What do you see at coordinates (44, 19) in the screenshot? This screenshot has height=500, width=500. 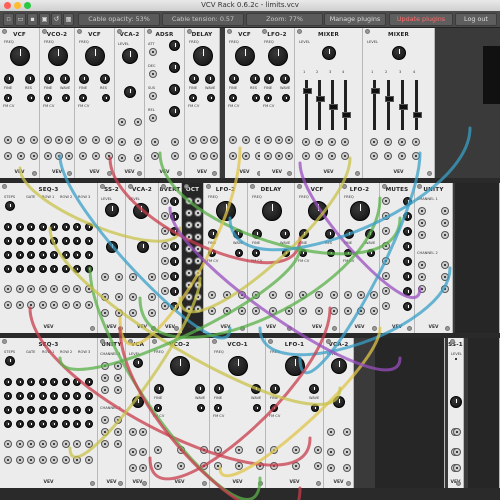 I see `save-as-icon: ▣` at bounding box center [44, 19].